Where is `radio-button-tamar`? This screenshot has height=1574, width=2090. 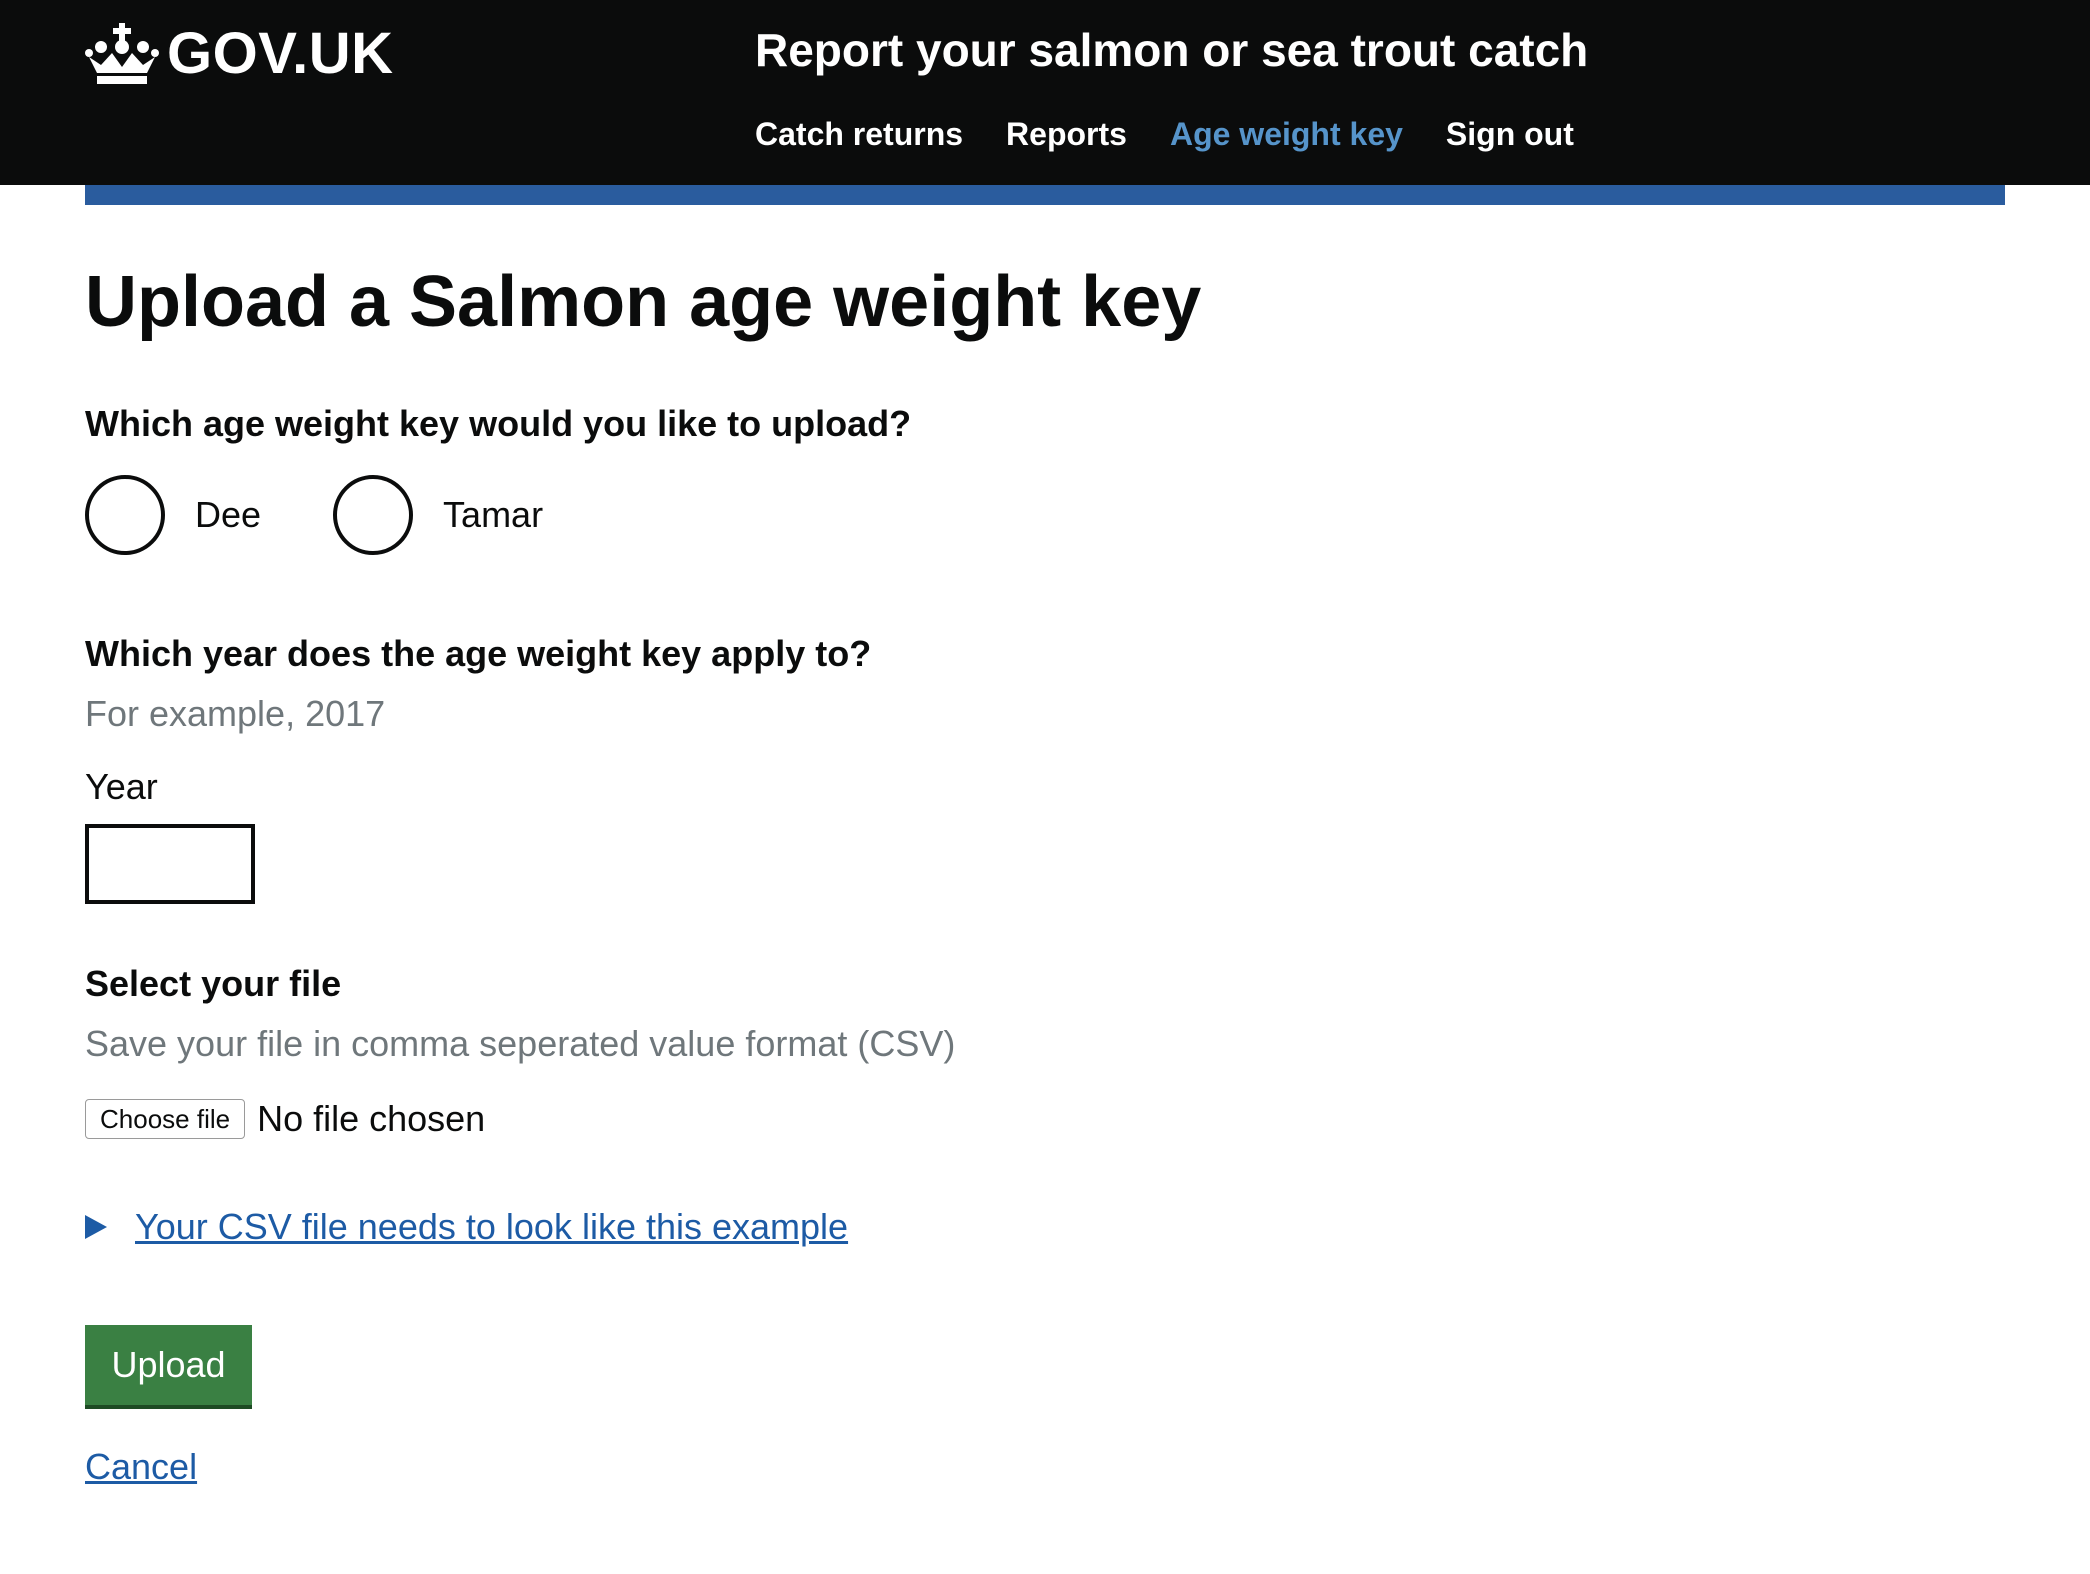
radio-button-tamar is located at coordinates (373, 515).